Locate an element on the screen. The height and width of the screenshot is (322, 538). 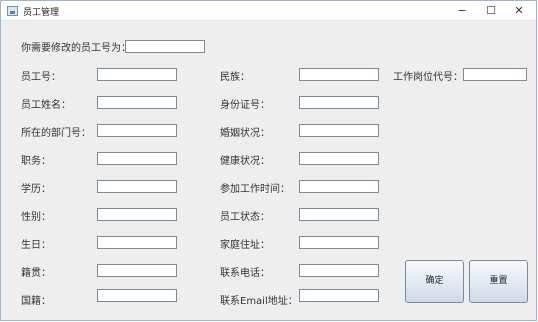
department-id-input is located at coordinates (137, 130).